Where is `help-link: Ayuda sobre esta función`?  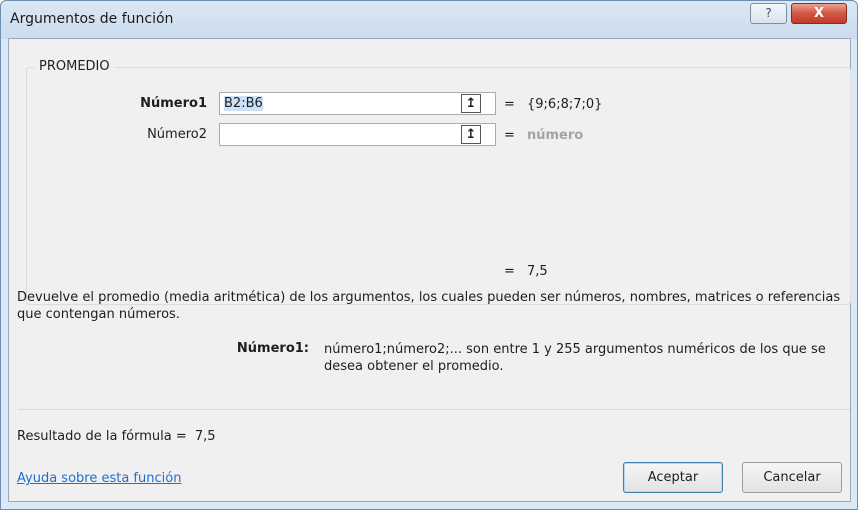
help-link: Ayuda sobre esta función is located at coordinates (99, 478).